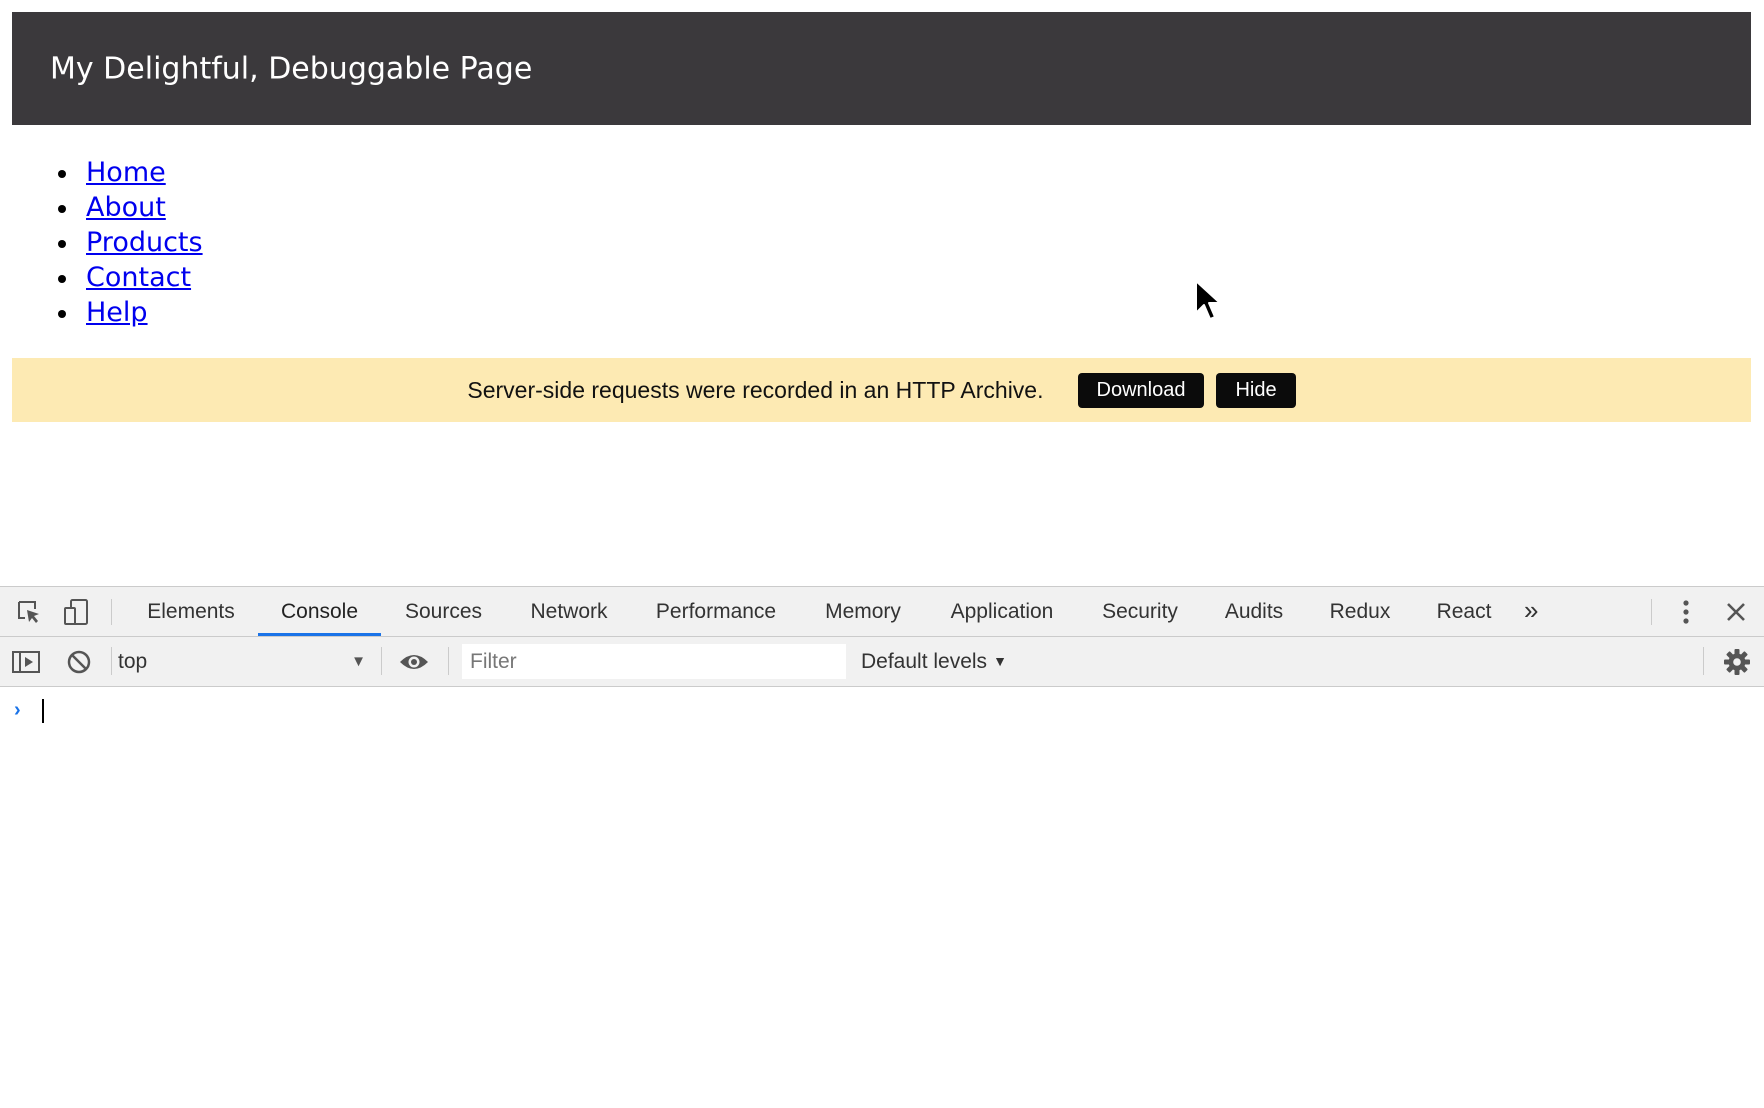 The image size is (1764, 1108). I want to click on context-selector: top ▼, so click(243, 661).